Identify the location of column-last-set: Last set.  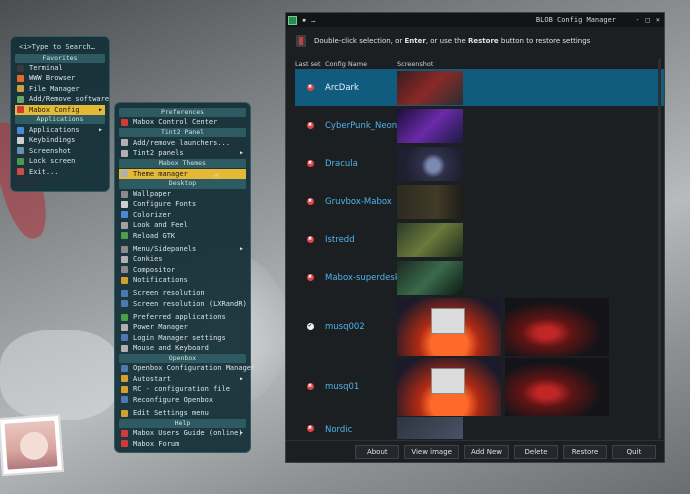
(310, 64).